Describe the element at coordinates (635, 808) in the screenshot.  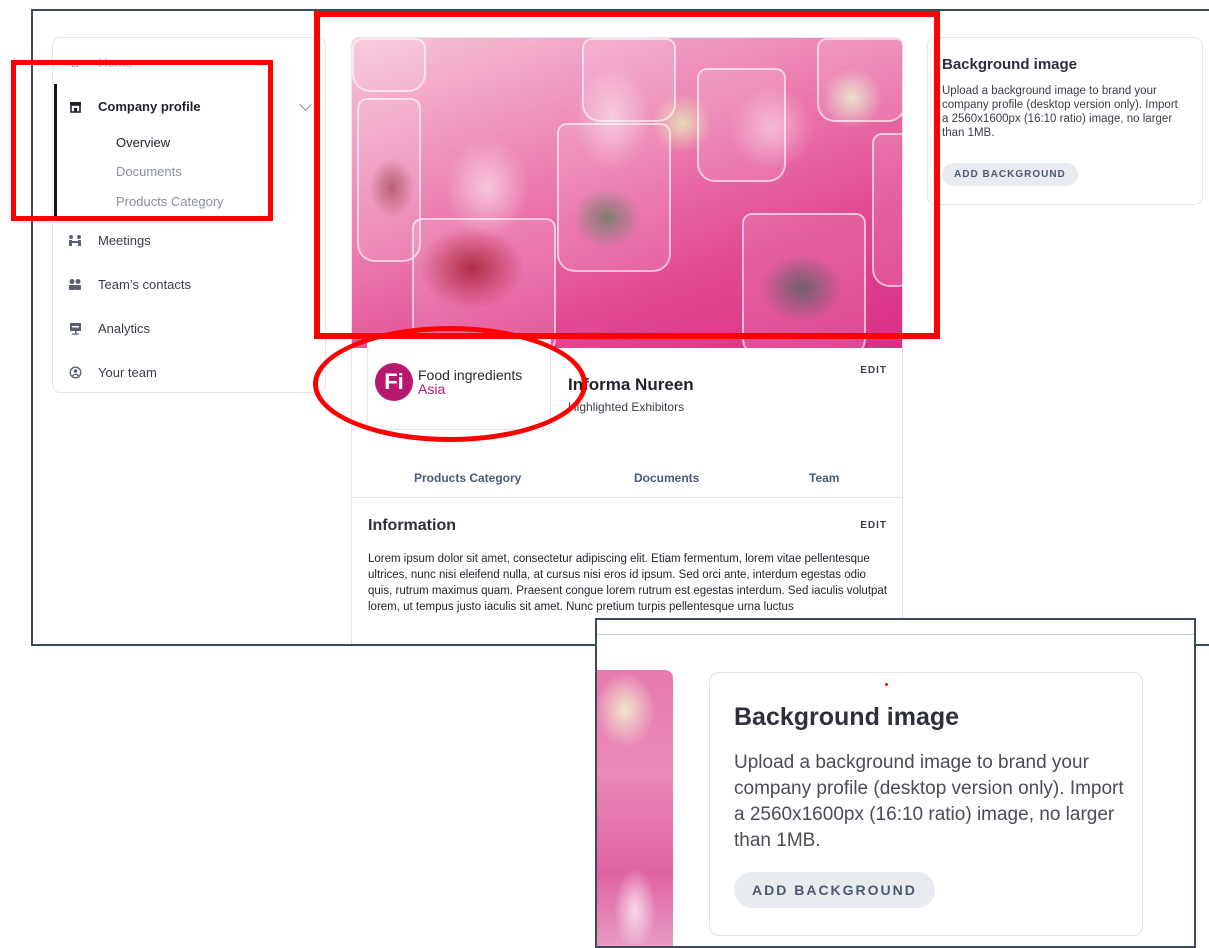
I see `banner-image-crop` at that location.